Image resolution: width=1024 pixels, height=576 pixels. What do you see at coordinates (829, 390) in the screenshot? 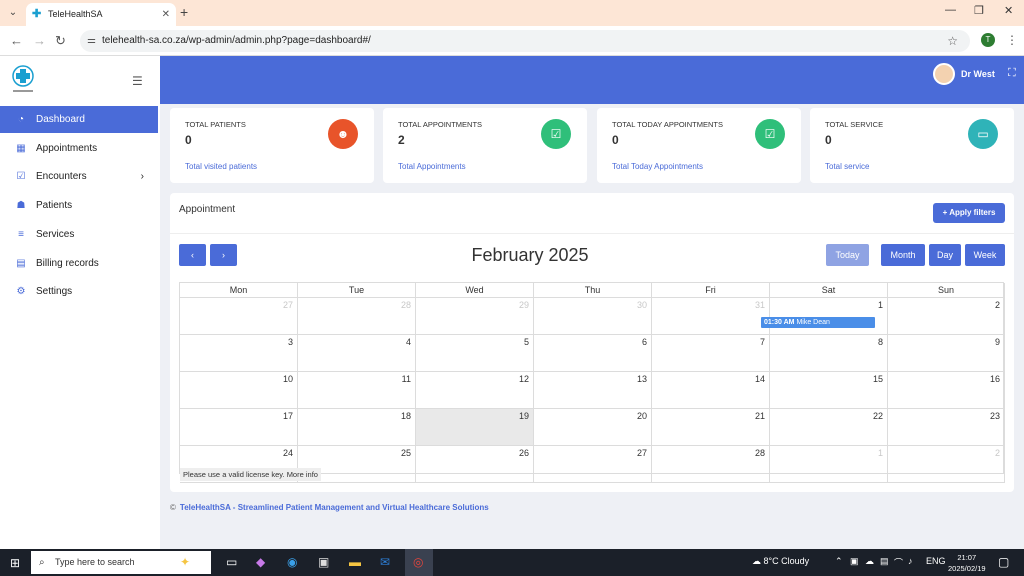
I see `calendar-day-cell: 15` at bounding box center [829, 390].